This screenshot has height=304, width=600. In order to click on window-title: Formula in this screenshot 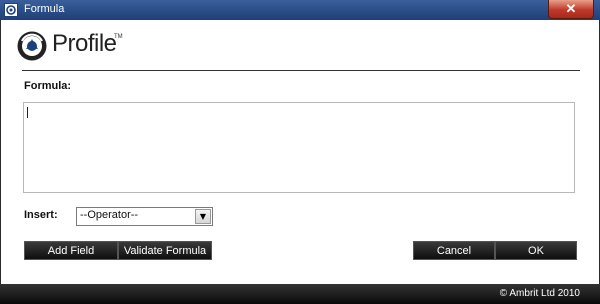, I will do `click(44, 9)`.